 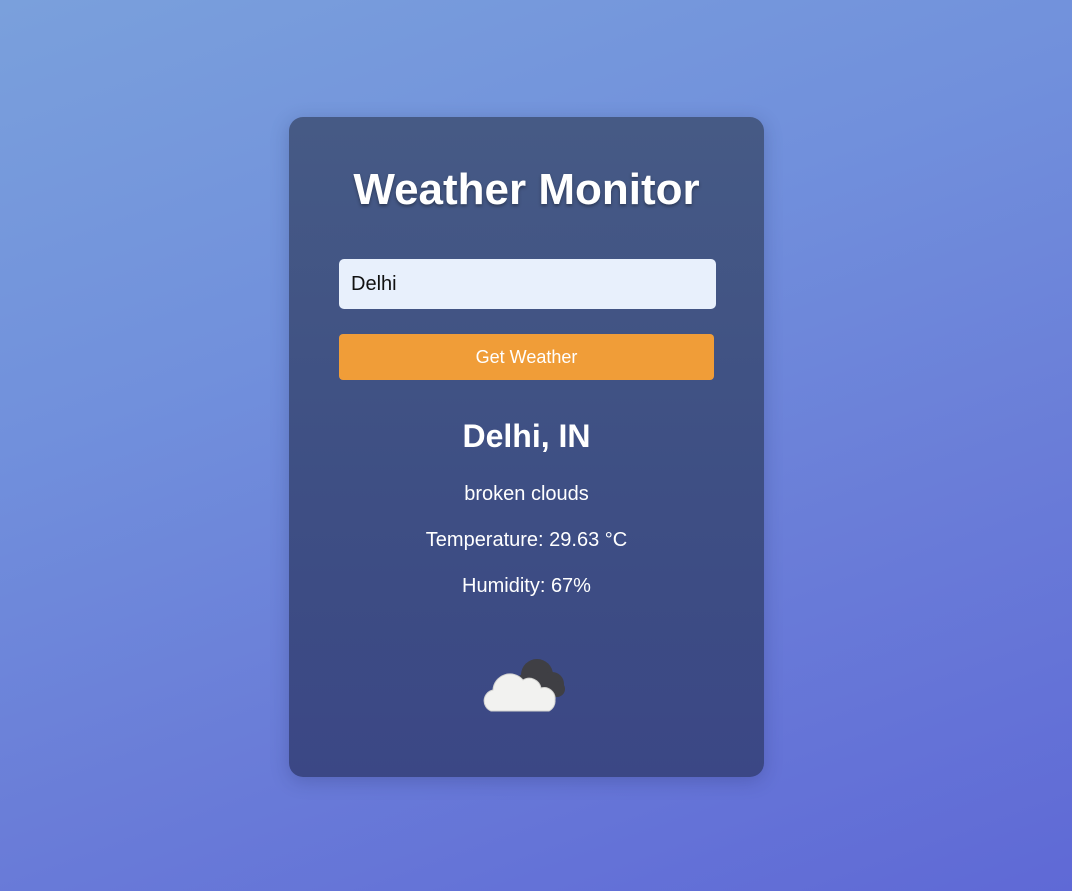 I want to click on weather-description: broken clouds, so click(x=526, y=494).